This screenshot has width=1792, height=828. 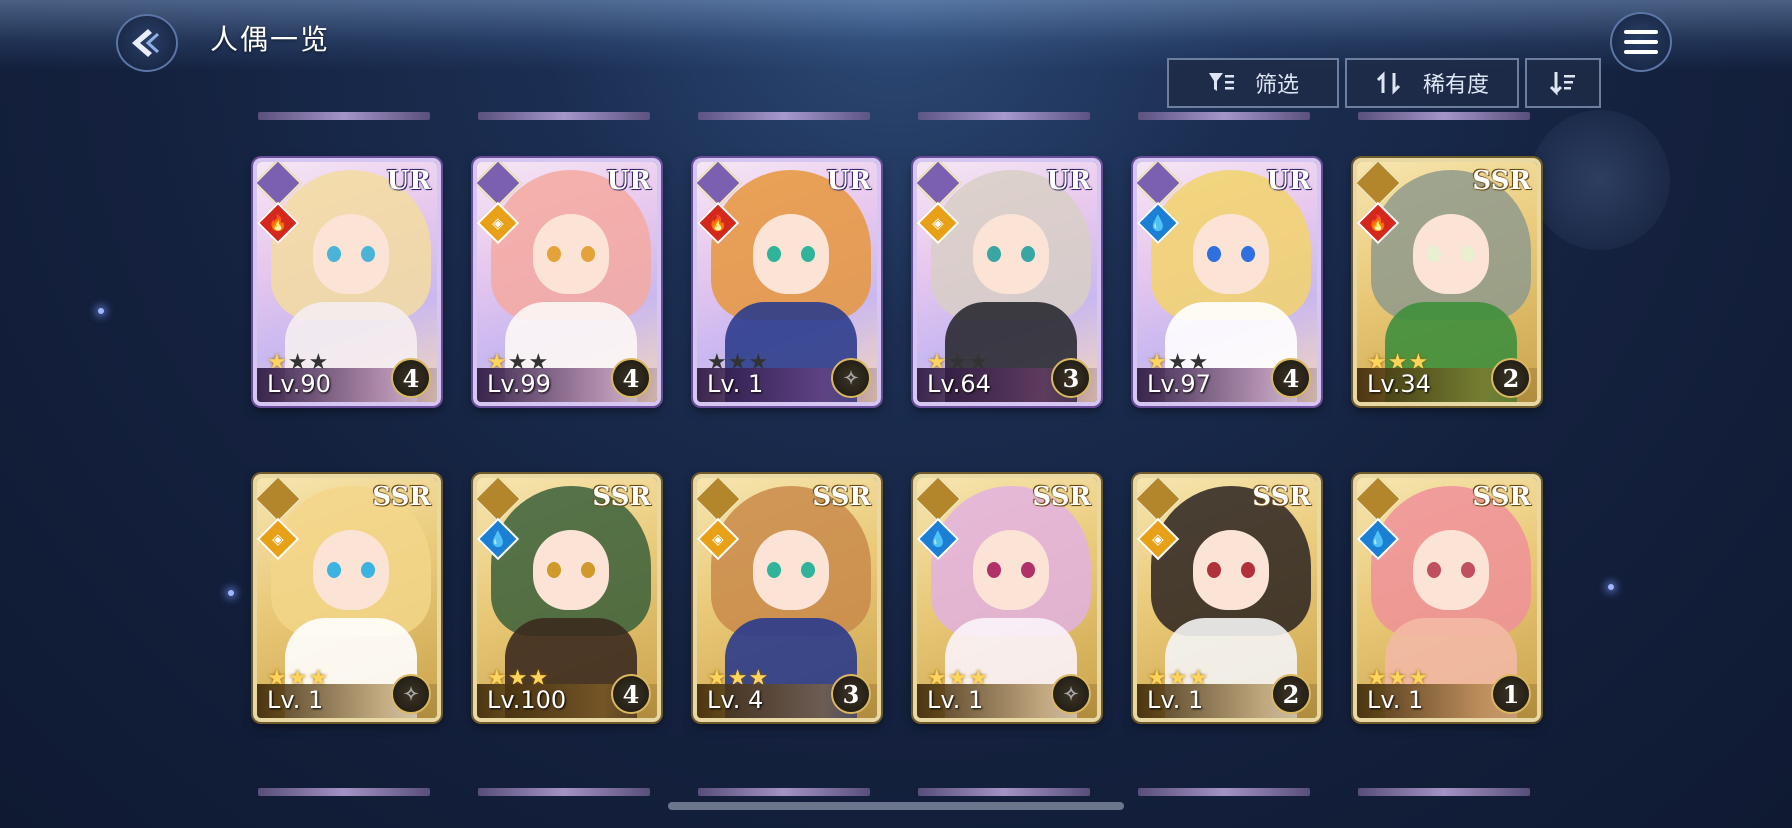 I want to click on back-arrow-icon, so click(x=146, y=43).